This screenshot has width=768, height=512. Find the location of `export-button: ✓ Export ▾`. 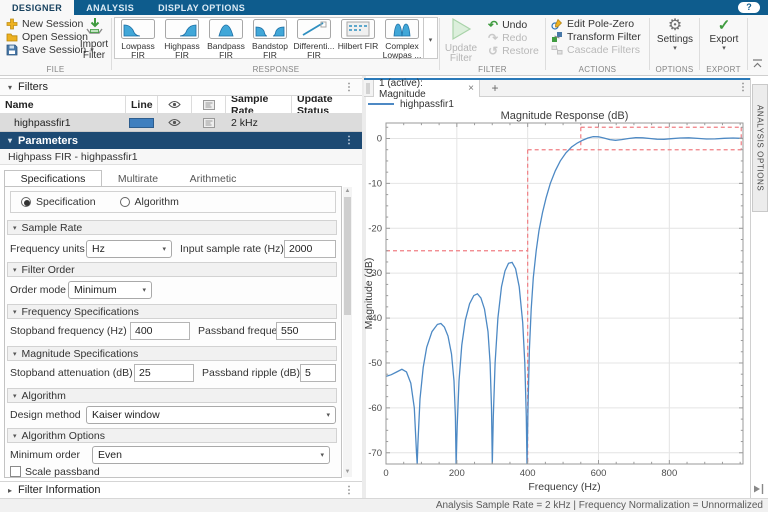

export-button: ✓ Export ▾ is located at coordinates (724, 34).